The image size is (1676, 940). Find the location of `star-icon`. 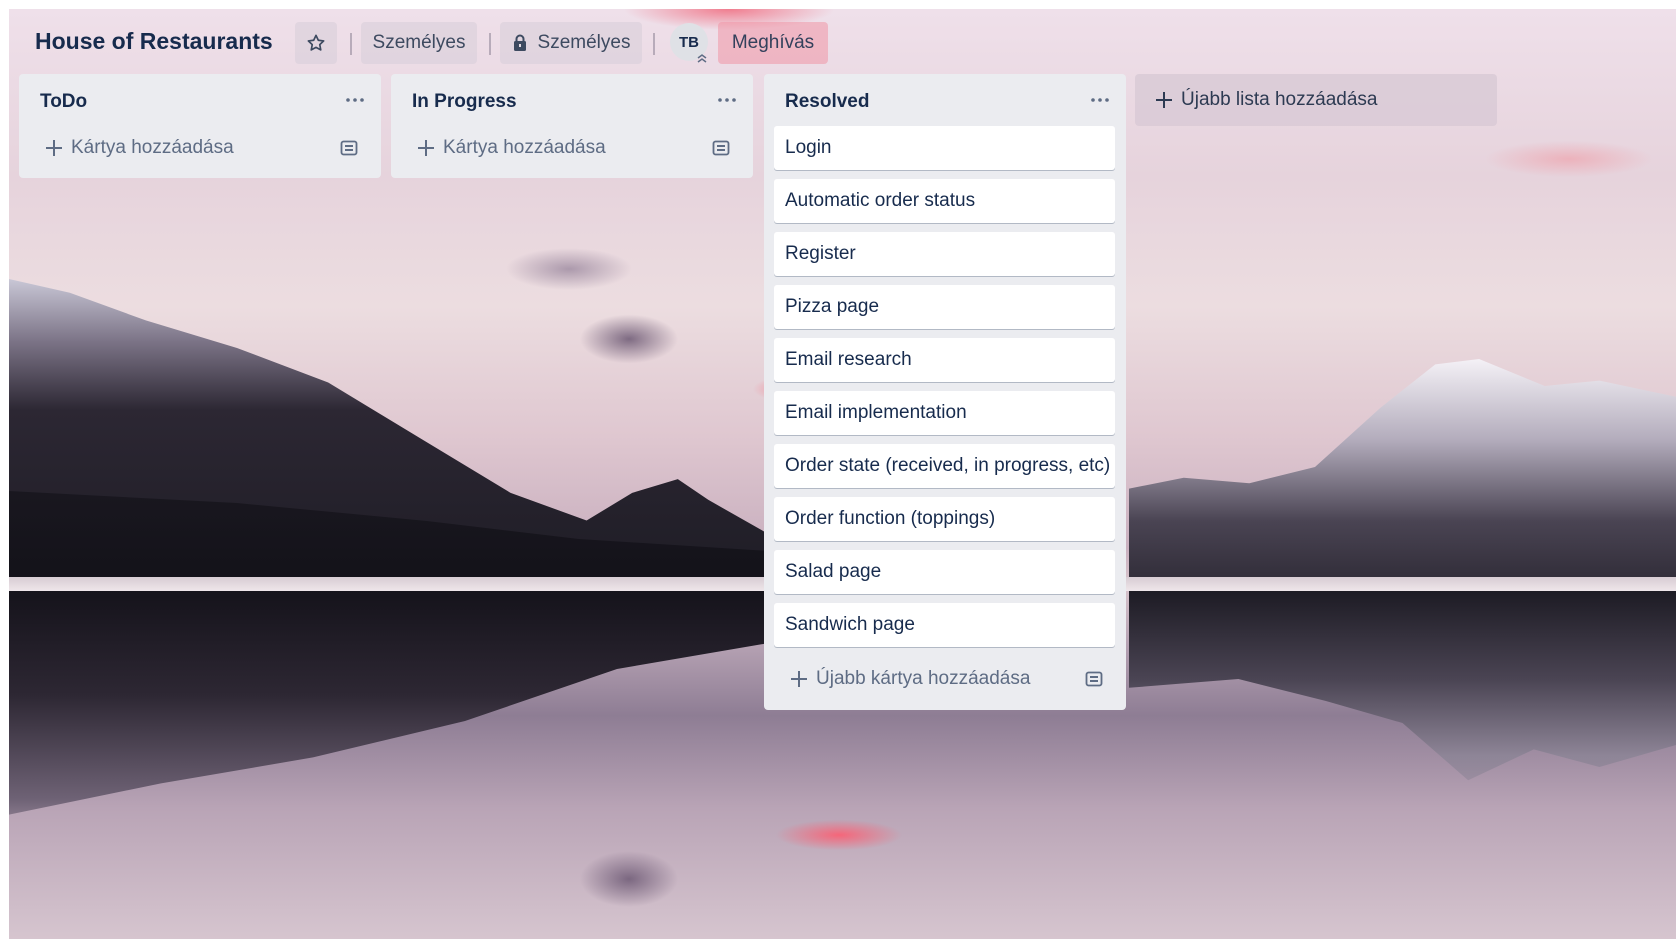

star-icon is located at coordinates (316, 42).